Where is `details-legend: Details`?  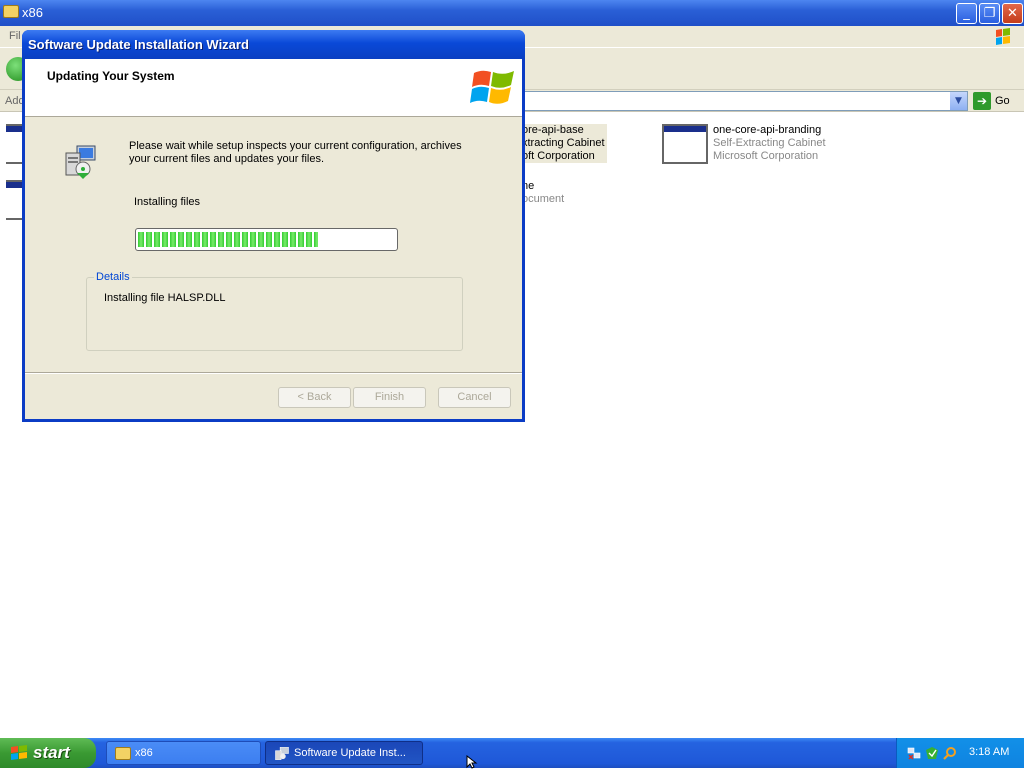
details-legend: Details is located at coordinates (113, 277).